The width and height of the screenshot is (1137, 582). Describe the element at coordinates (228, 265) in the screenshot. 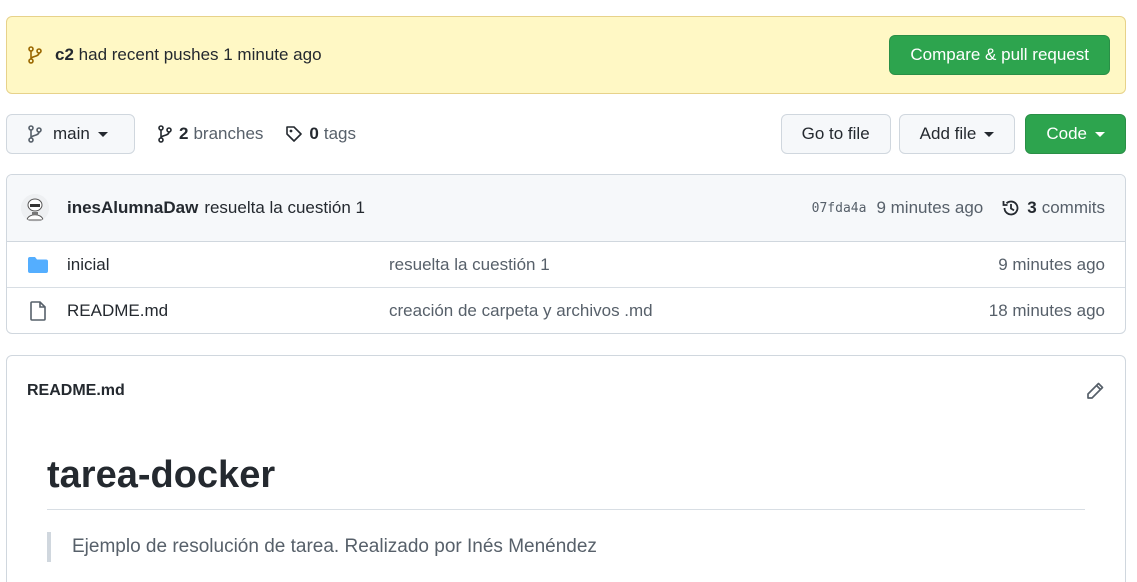

I see `file-name: inicial` at that location.